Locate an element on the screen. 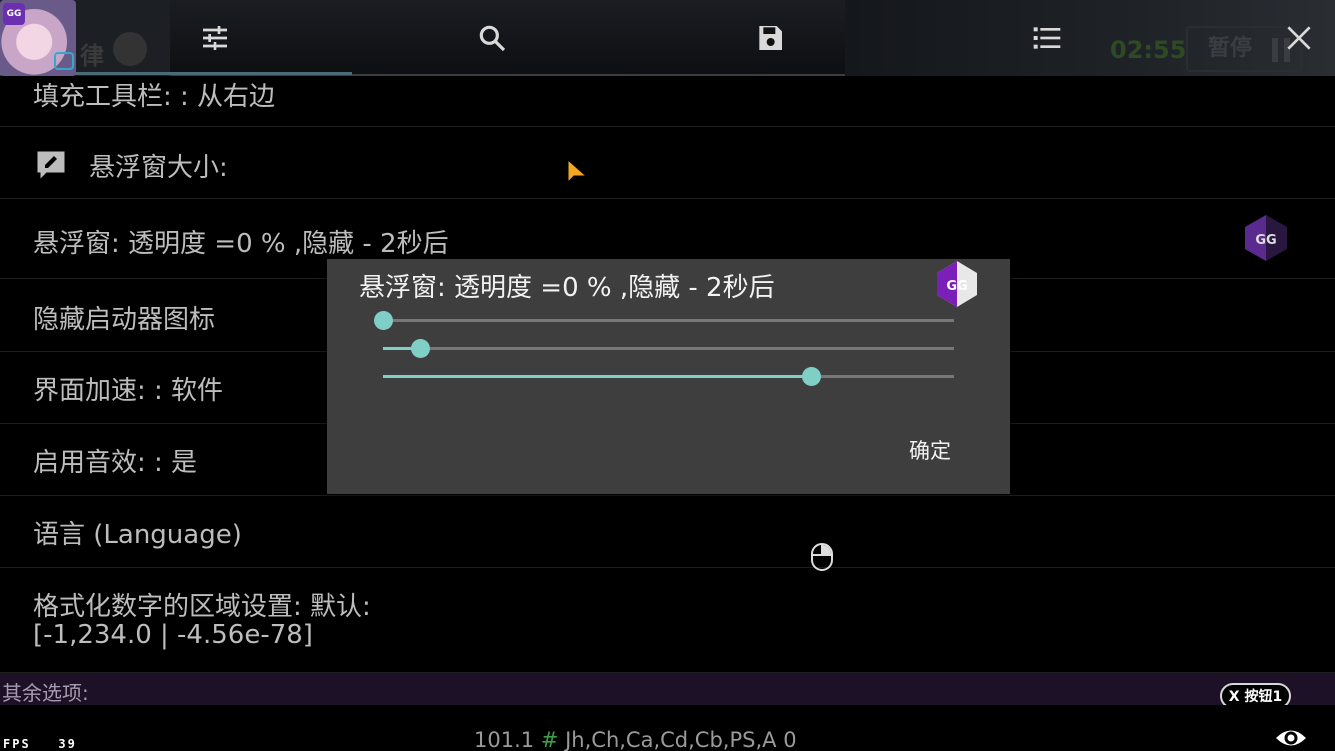 This screenshot has width=1335, height=751. setting-label: 格式化数字的区域设置: 默认: is located at coordinates (202, 607).